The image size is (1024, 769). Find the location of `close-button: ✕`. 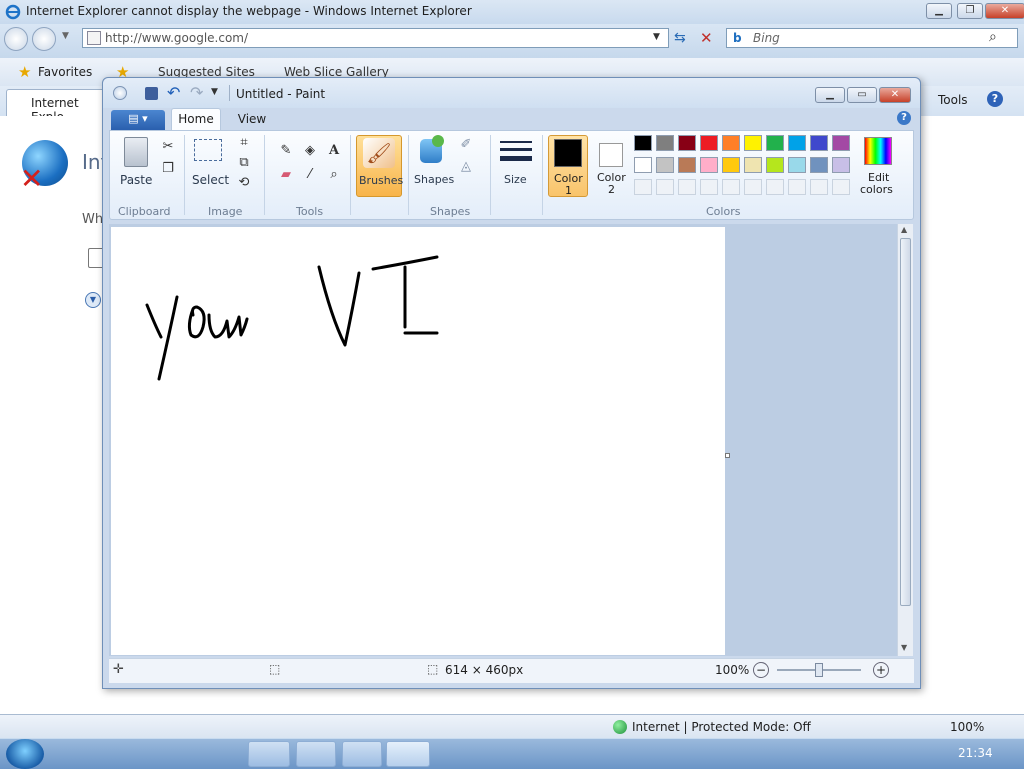

close-button: ✕ is located at coordinates (1004, 11).